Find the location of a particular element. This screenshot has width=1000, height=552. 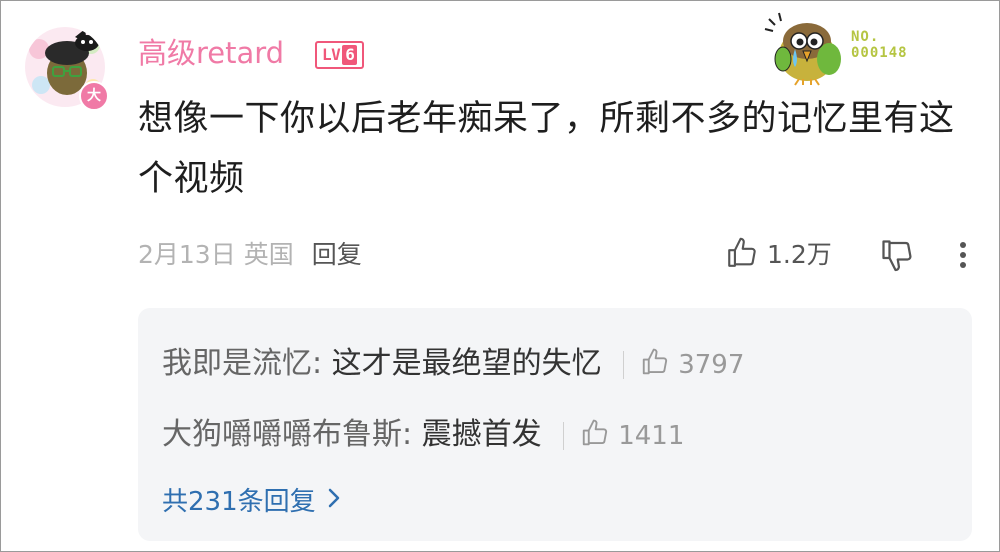

reply-content: 震撼首发 is located at coordinates (481, 434).